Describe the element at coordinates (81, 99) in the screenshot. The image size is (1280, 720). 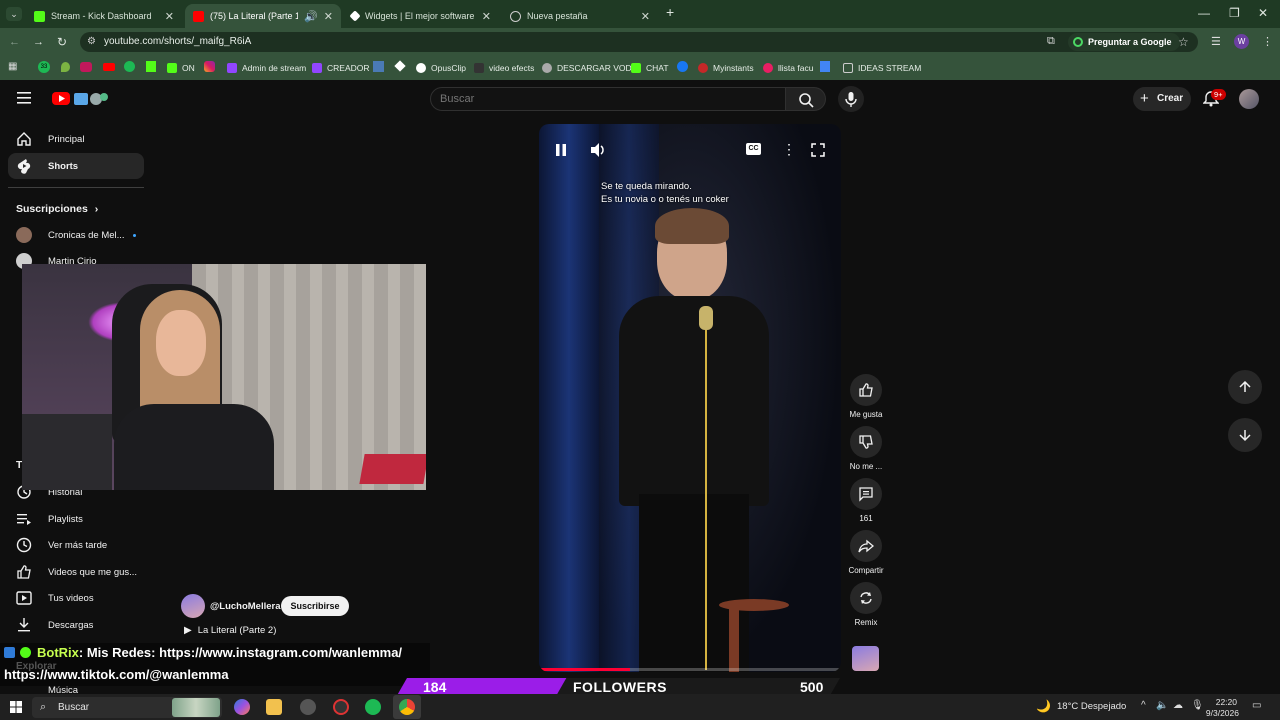
I see `youtube-logo-icon` at that location.